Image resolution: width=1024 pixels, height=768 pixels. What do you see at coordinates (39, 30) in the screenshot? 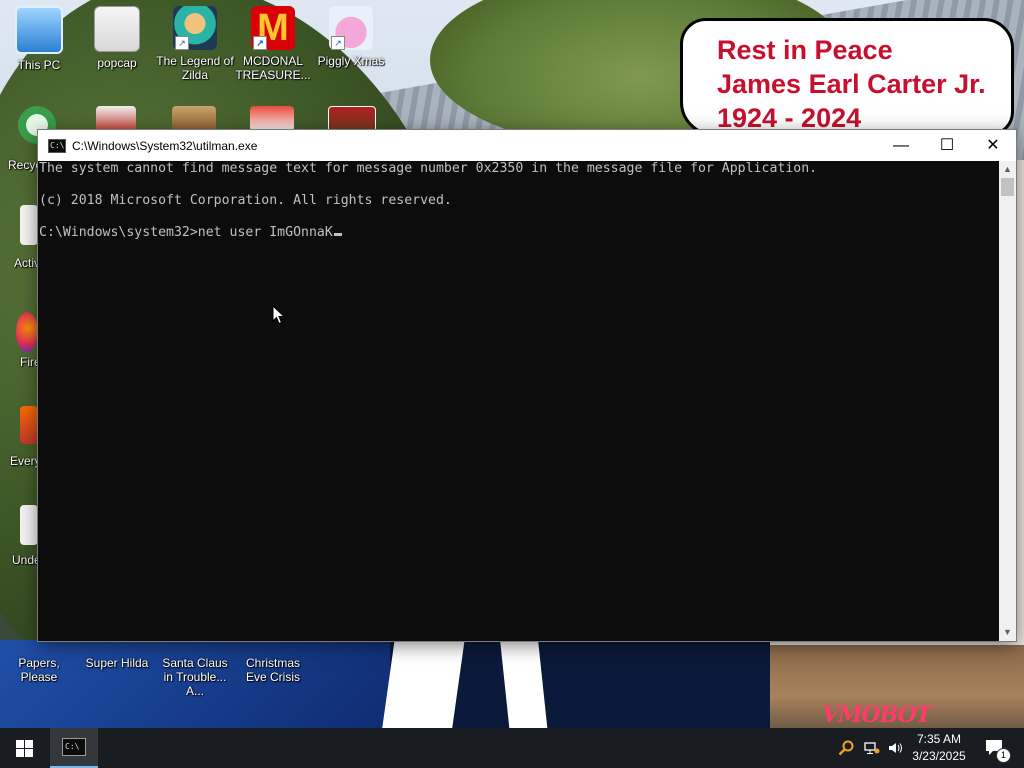
I see `computer-icon` at bounding box center [39, 30].